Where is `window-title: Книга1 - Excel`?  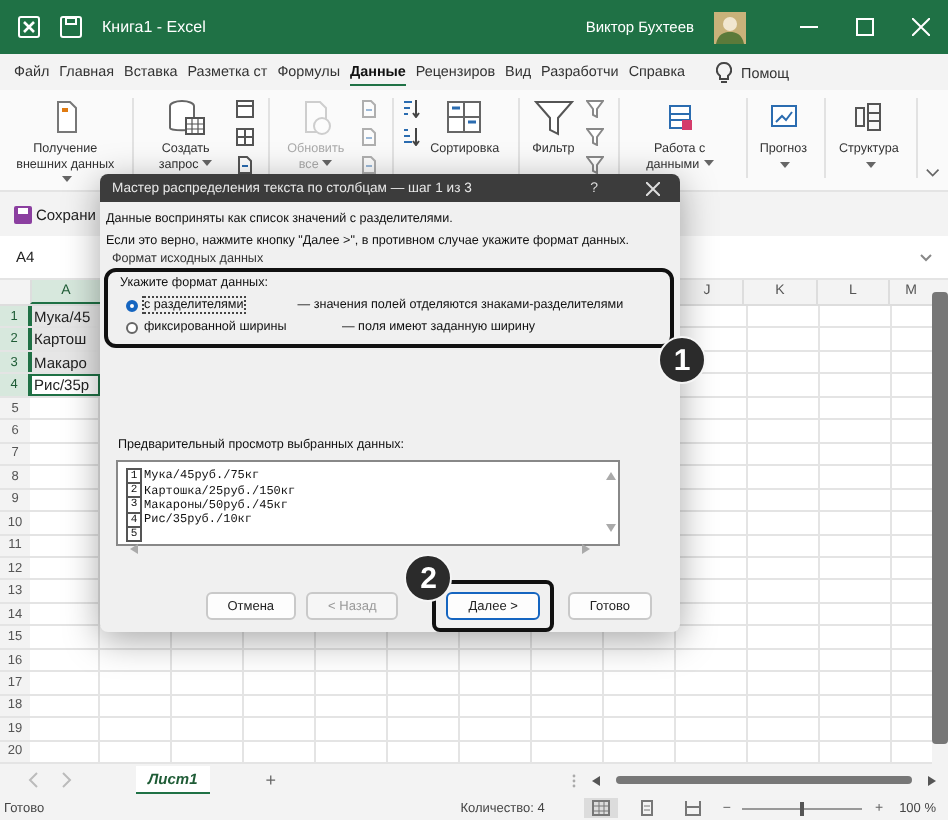
window-title: Книга1 - Excel is located at coordinates (154, 27).